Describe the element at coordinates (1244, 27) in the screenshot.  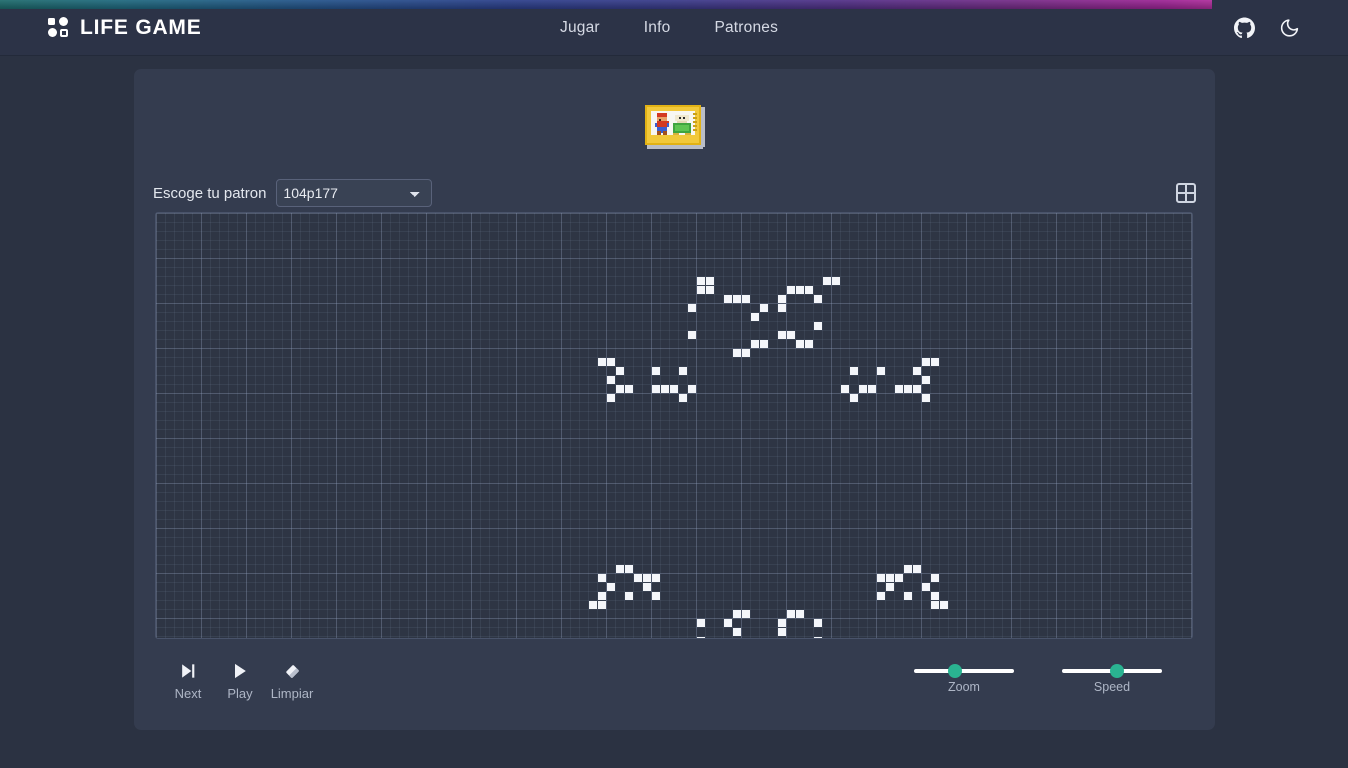
I see `github-icon` at that location.